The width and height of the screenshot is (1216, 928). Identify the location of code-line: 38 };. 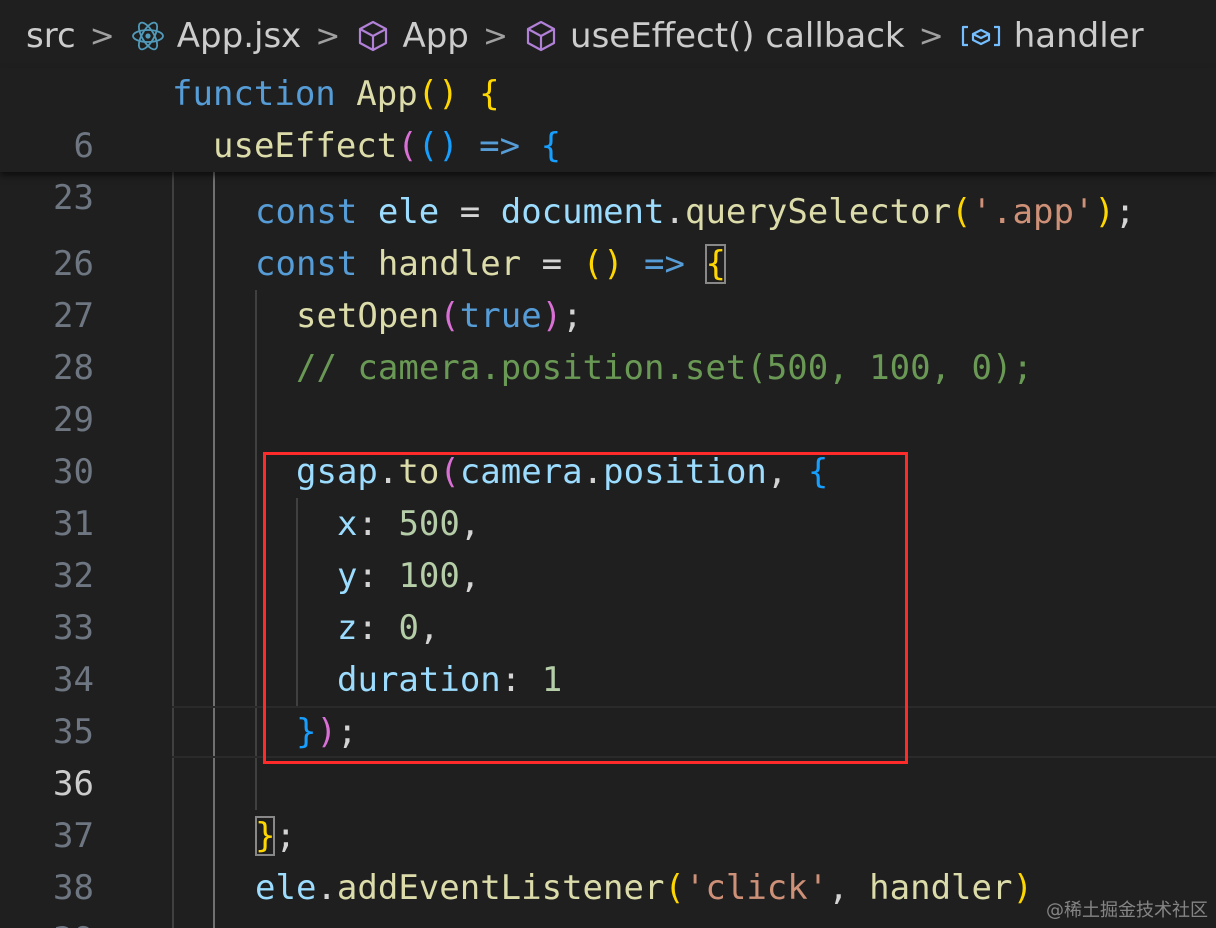
(608, 859).